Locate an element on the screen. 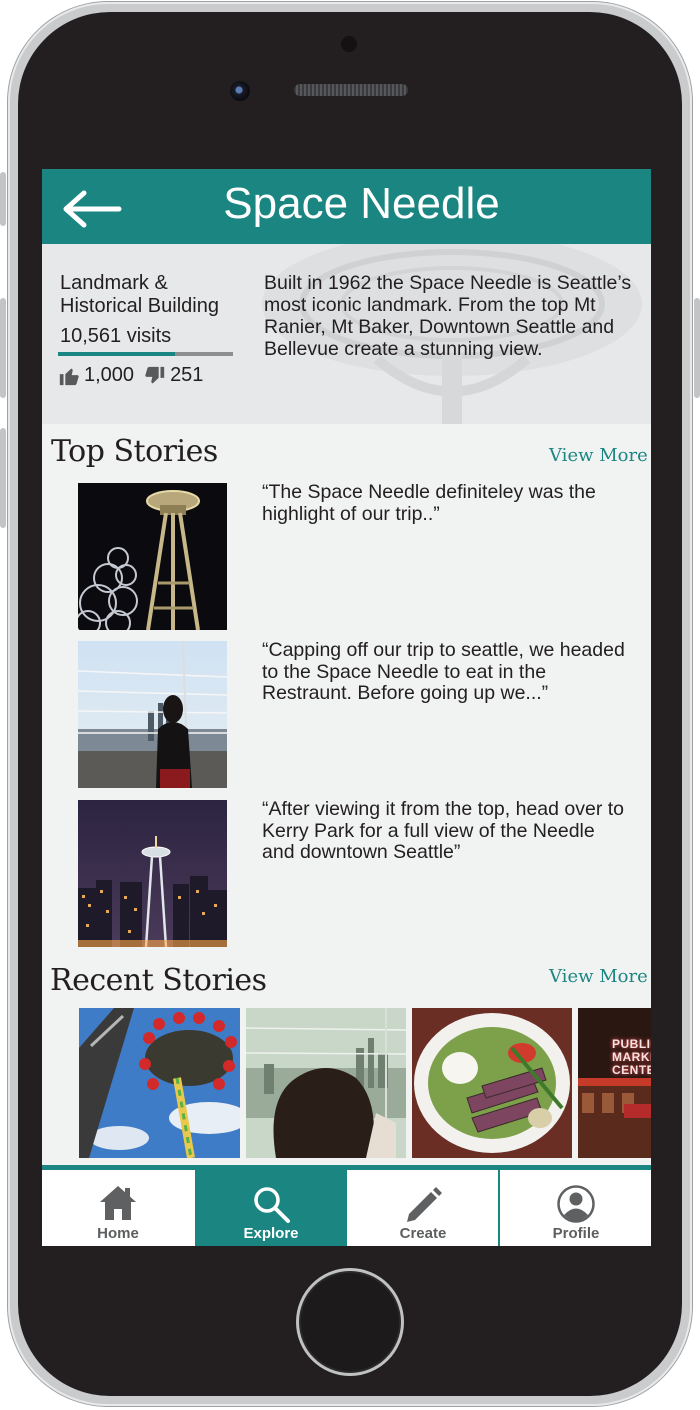 The height and width of the screenshot is (1410, 700). earpiece-speaker is located at coordinates (351, 90).